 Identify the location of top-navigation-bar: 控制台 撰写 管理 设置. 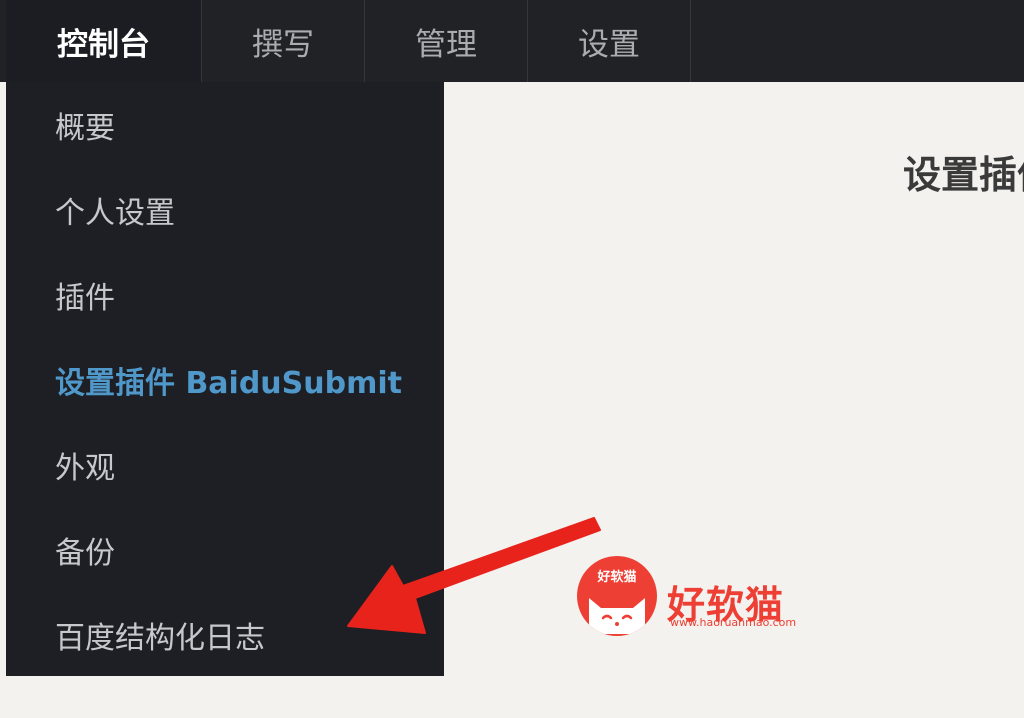
(512, 41).